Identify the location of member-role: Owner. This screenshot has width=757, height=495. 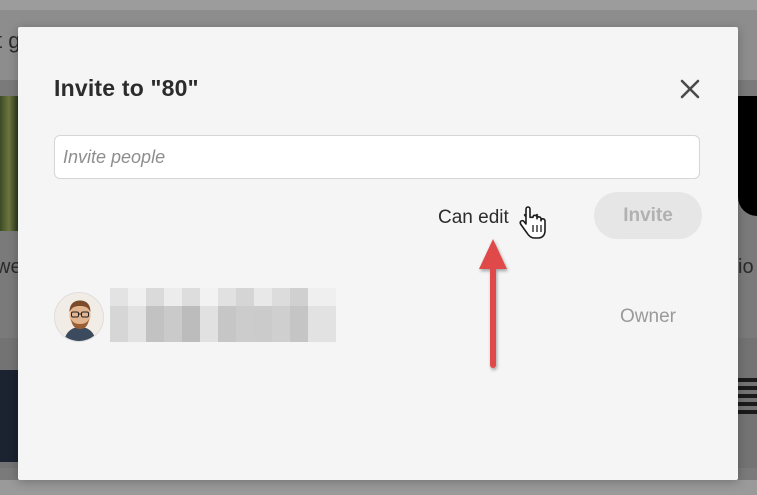
(648, 316).